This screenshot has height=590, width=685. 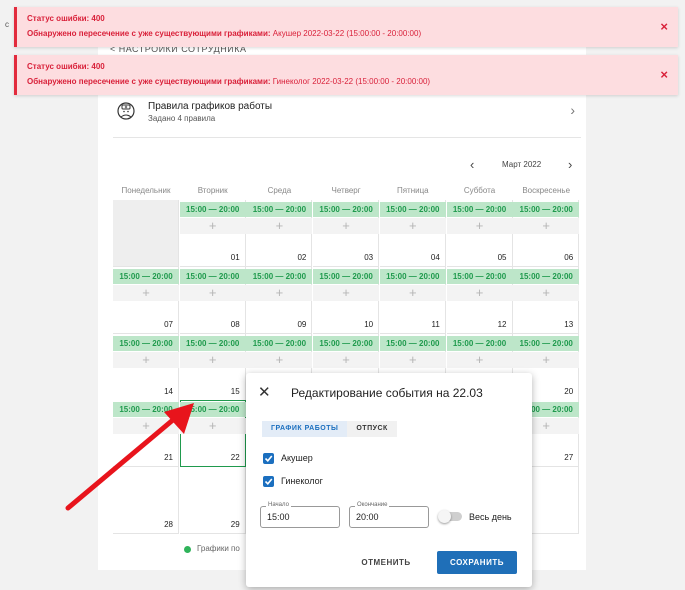 I want to click on save-button: СОХРАНИТЬ, so click(x=477, y=562).